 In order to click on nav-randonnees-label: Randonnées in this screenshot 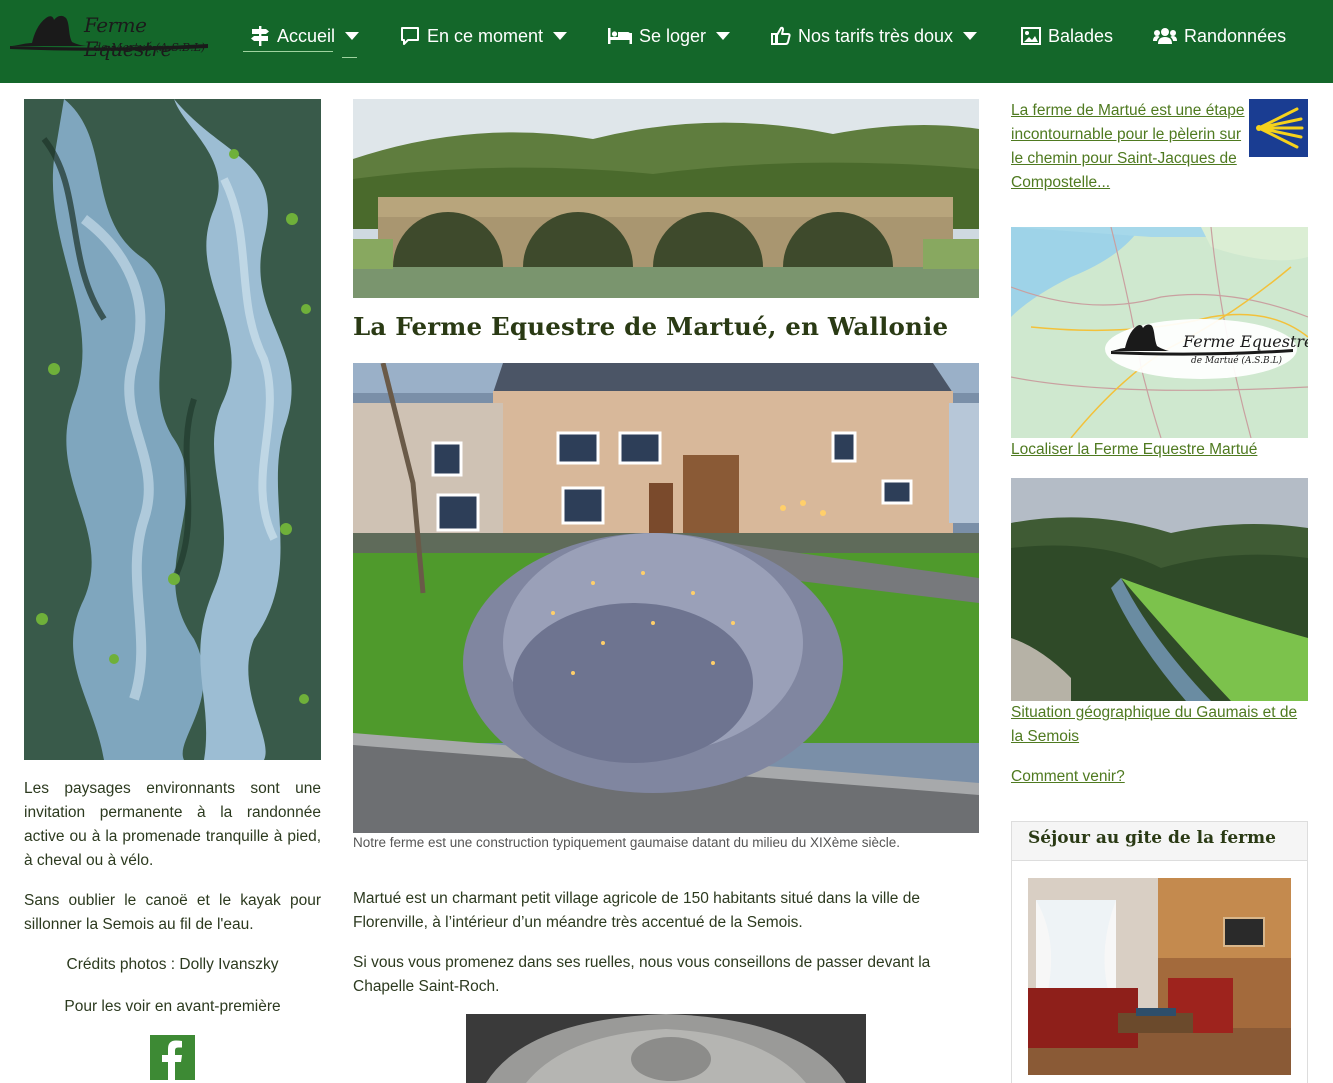, I will do `click(1235, 35)`.